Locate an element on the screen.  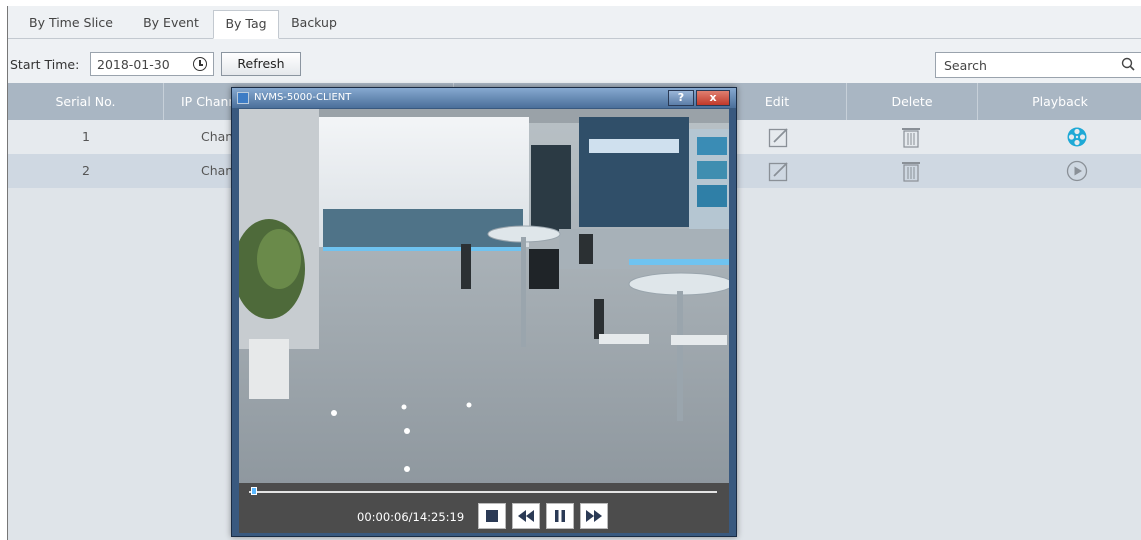
tab-by-event: By Event is located at coordinates (171, 24).